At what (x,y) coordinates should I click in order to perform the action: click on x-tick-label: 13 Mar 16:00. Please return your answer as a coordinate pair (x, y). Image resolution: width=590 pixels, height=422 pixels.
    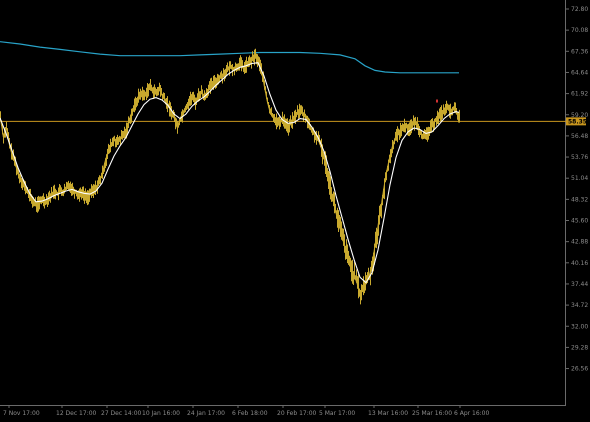
    Looking at the image, I should click on (388, 413).